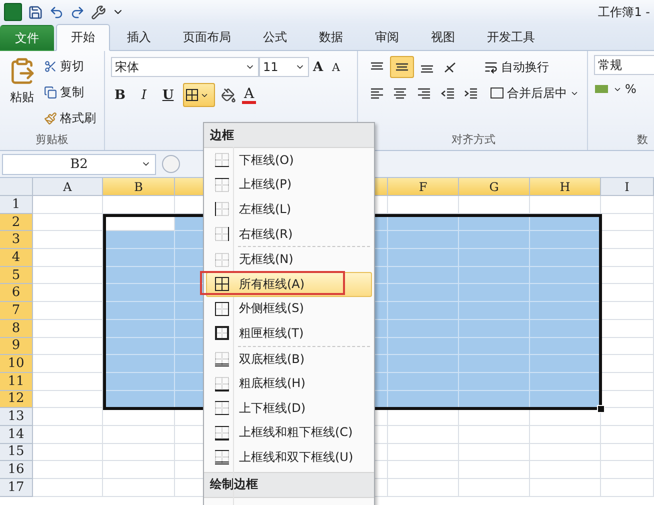  I want to click on group-label: 剪贴板, so click(52, 140).